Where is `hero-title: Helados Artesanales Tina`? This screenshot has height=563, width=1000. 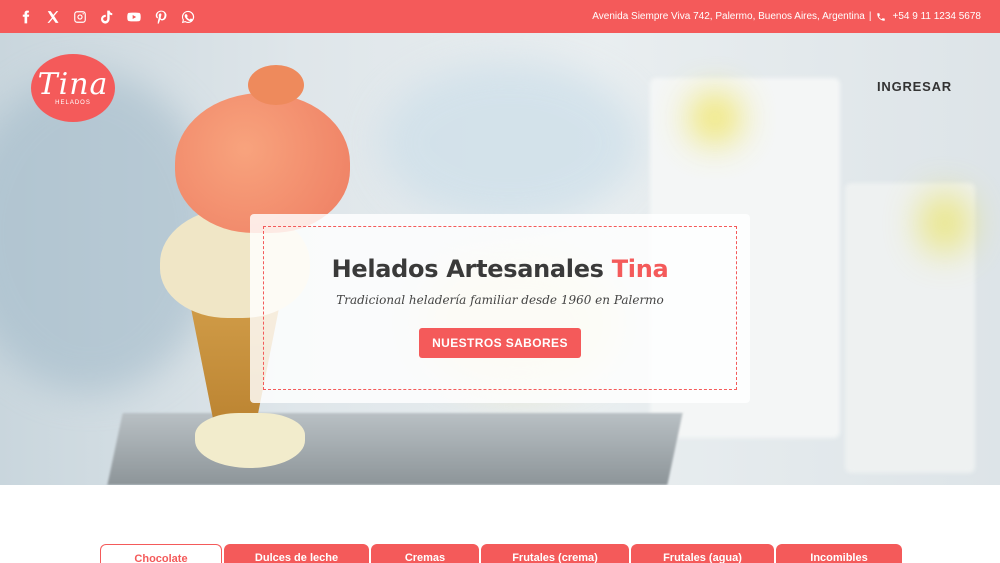
hero-title: Helados Artesanales Tina is located at coordinates (500, 269).